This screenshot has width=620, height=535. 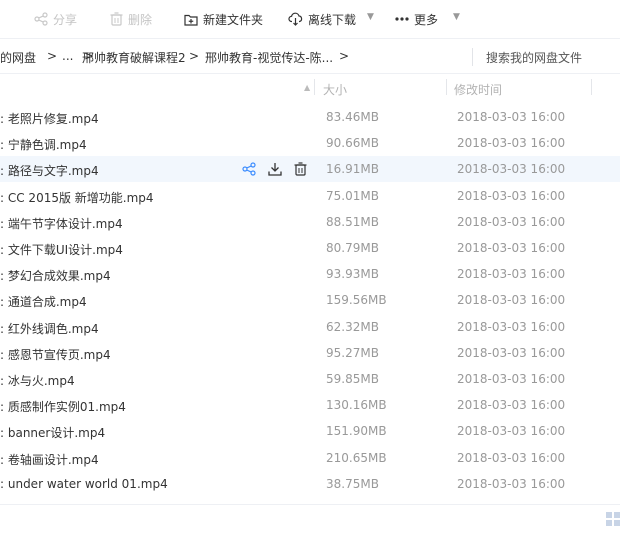 What do you see at coordinates (49, 118) in the screenshot?
I see `file-name: : 老照片修复.mp4` at bounding box center [49, 118].